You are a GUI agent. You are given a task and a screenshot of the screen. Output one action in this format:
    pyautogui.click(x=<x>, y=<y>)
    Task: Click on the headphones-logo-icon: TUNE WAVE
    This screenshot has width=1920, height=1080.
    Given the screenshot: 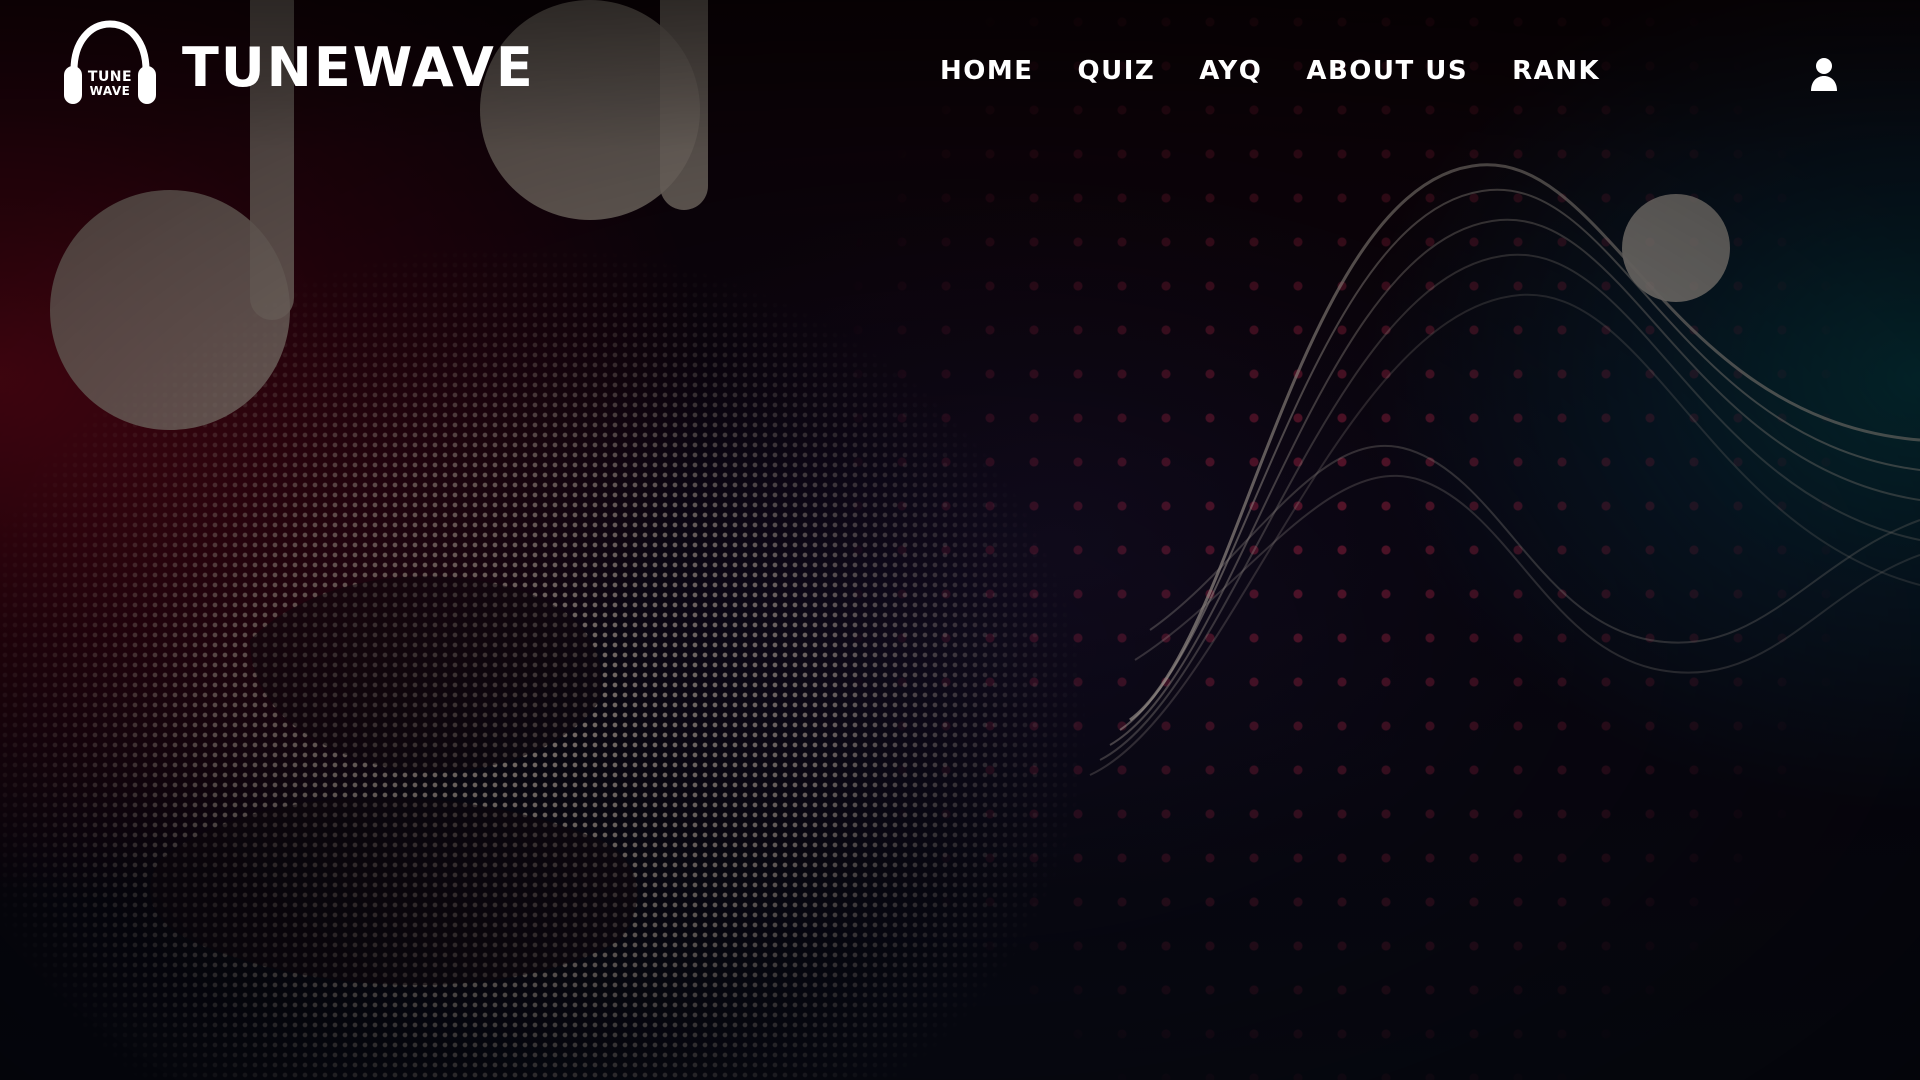 What is the action you would take?
    pyautogui.click(x=110, y=64)
    